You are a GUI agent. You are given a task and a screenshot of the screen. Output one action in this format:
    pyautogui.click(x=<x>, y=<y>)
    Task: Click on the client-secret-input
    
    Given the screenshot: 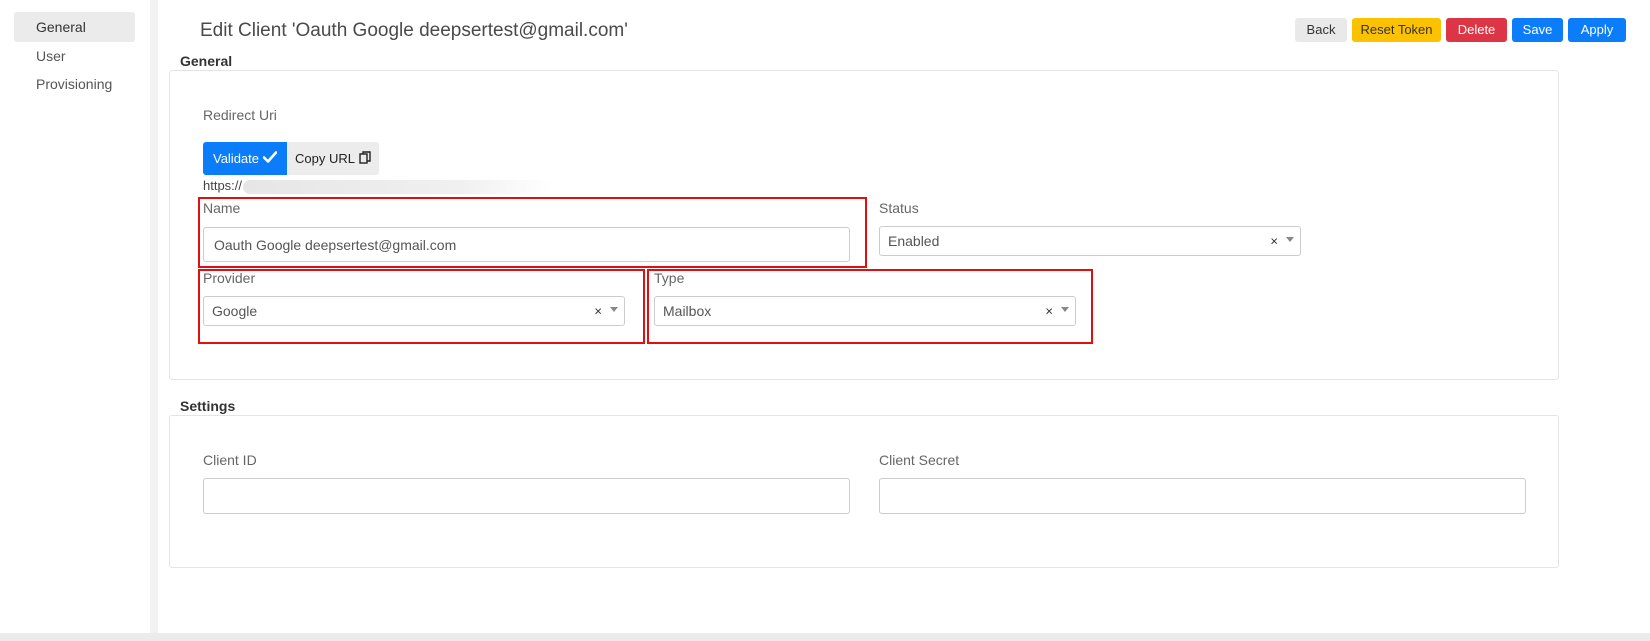 What is the action you would take?
    pyautogui.click(x=1202, y=496)
    